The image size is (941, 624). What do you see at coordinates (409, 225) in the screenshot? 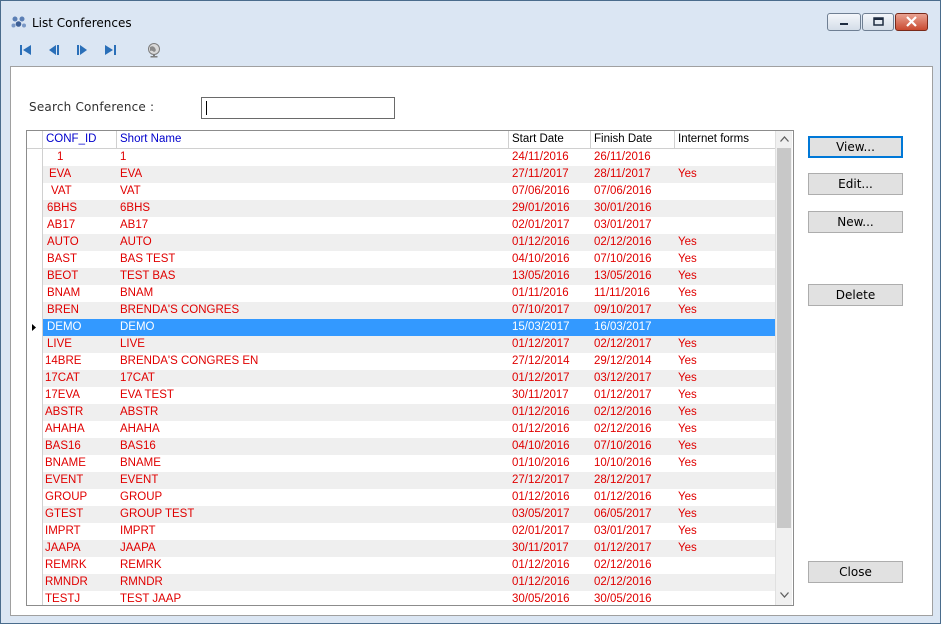
I see `table-row: AB17 AB17 02/01/2017 03/01/2017` at bounding box center [409, 225].